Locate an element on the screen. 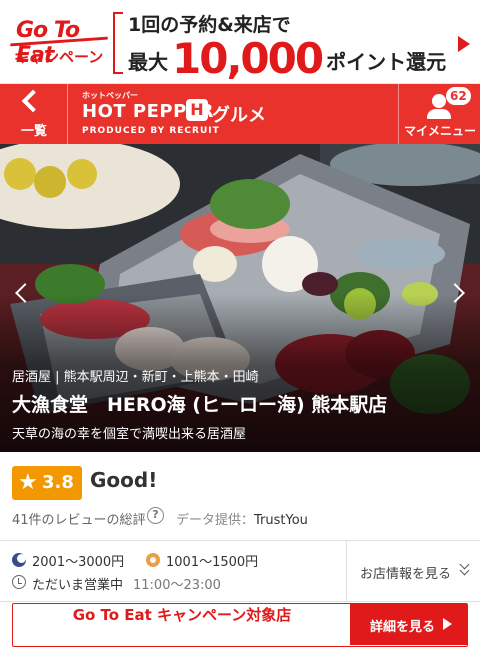 The width and height of the screenshot is (480, 651). restaurant-area: 居酒屋 | 熊本駅周辺・新町・上熊本・田崎 is located at coordinates (135, 377).